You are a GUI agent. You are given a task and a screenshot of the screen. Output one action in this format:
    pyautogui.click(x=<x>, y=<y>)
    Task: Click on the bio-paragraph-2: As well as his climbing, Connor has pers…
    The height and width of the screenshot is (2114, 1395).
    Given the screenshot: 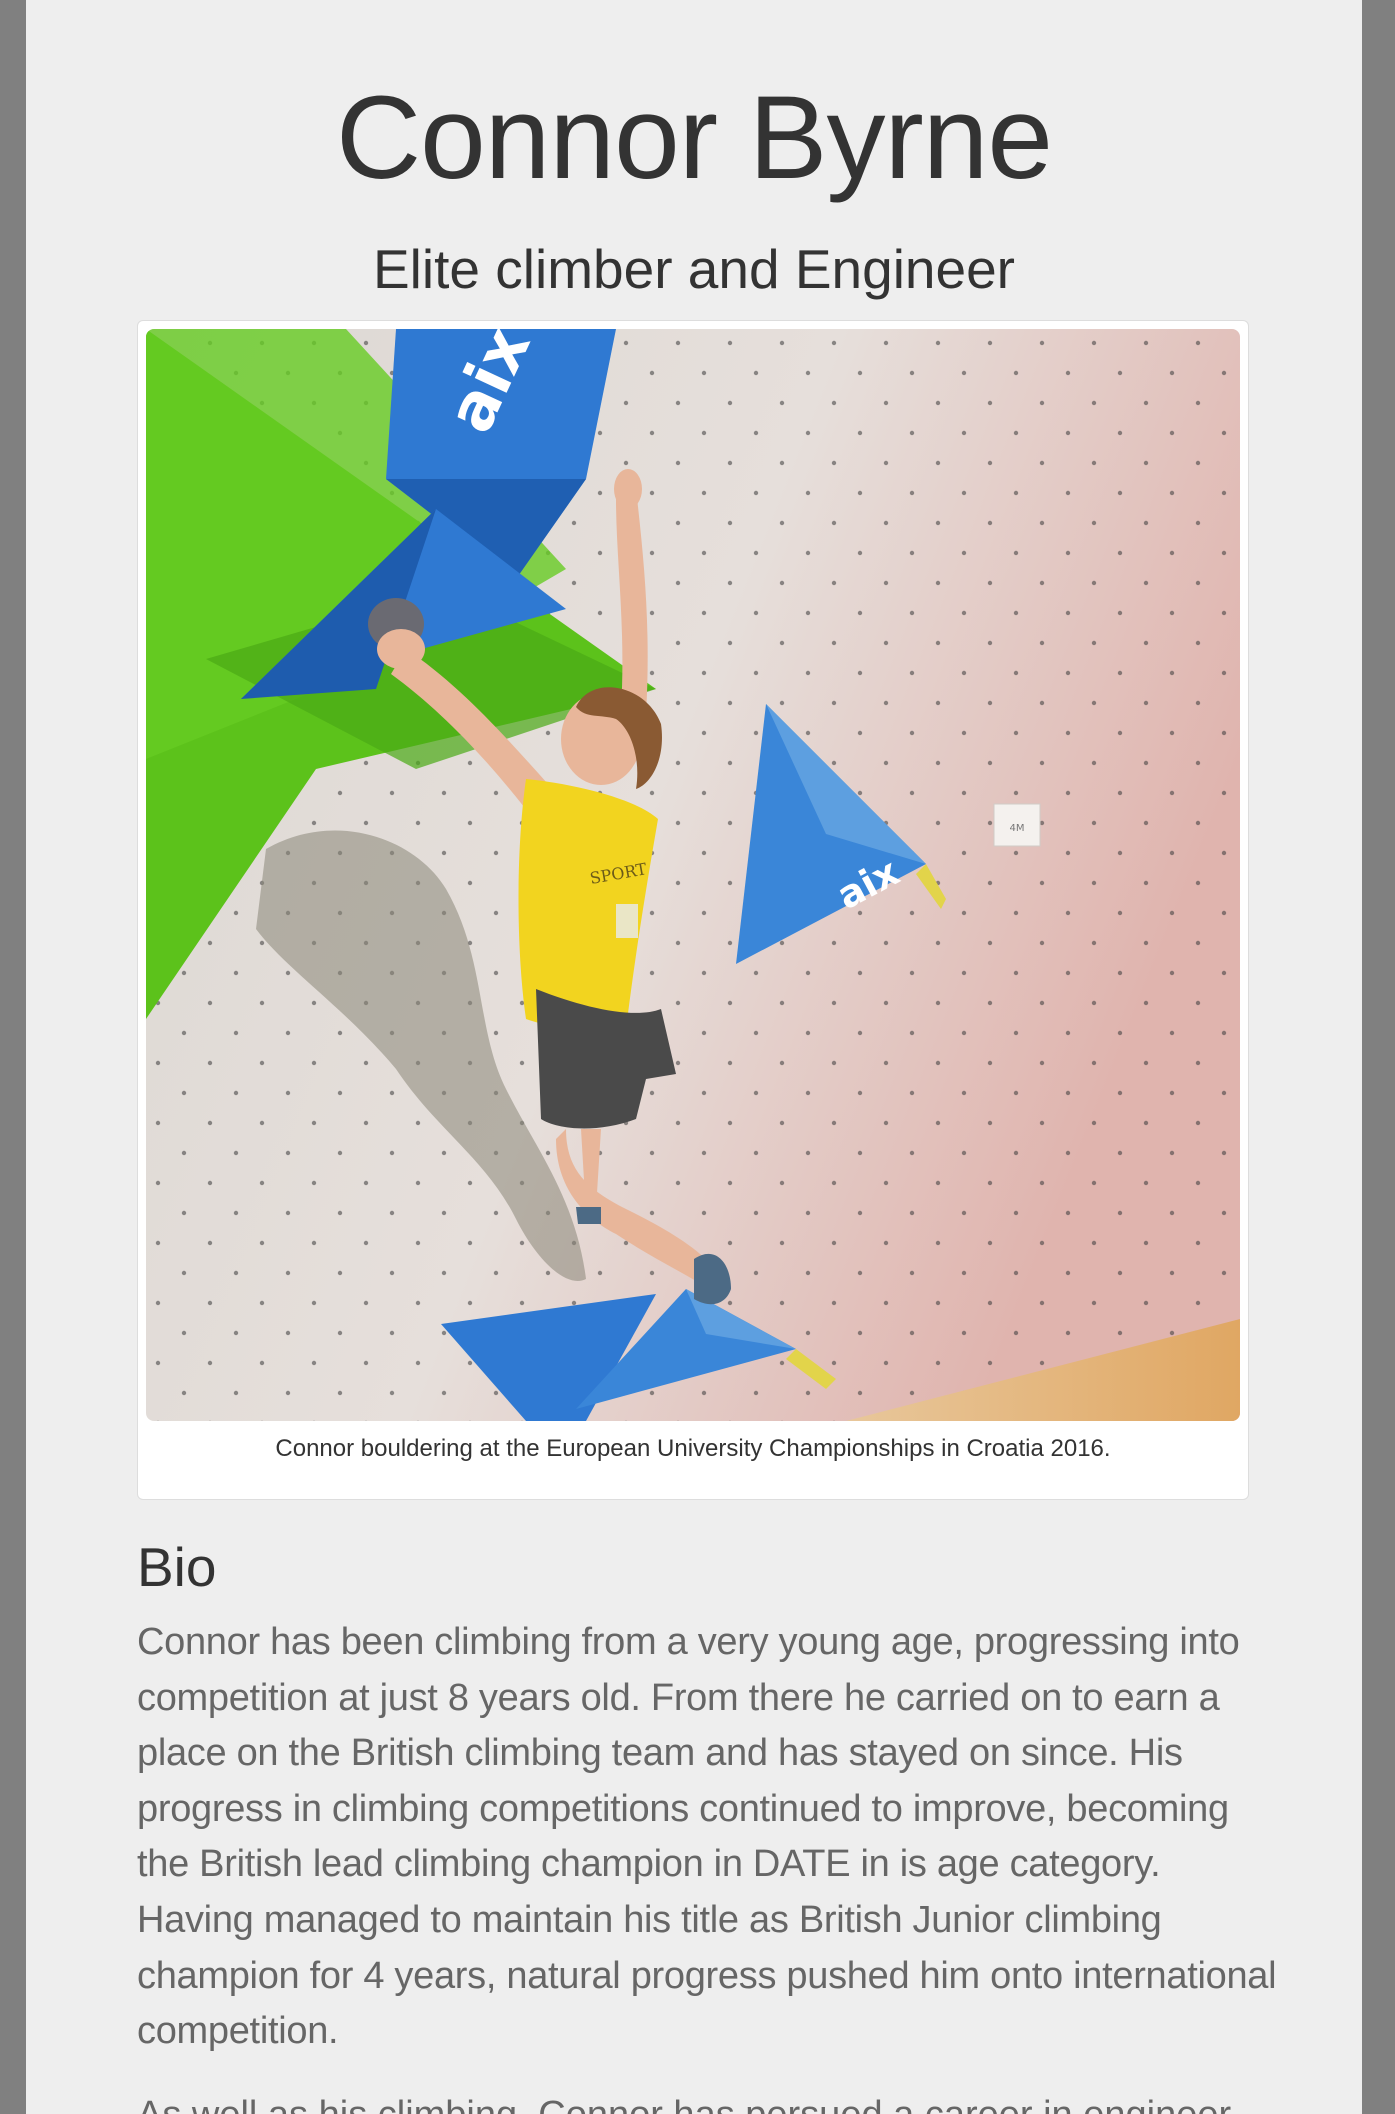 What is the action you would take?
    pyautogui.click(x=707, y=2101)
    